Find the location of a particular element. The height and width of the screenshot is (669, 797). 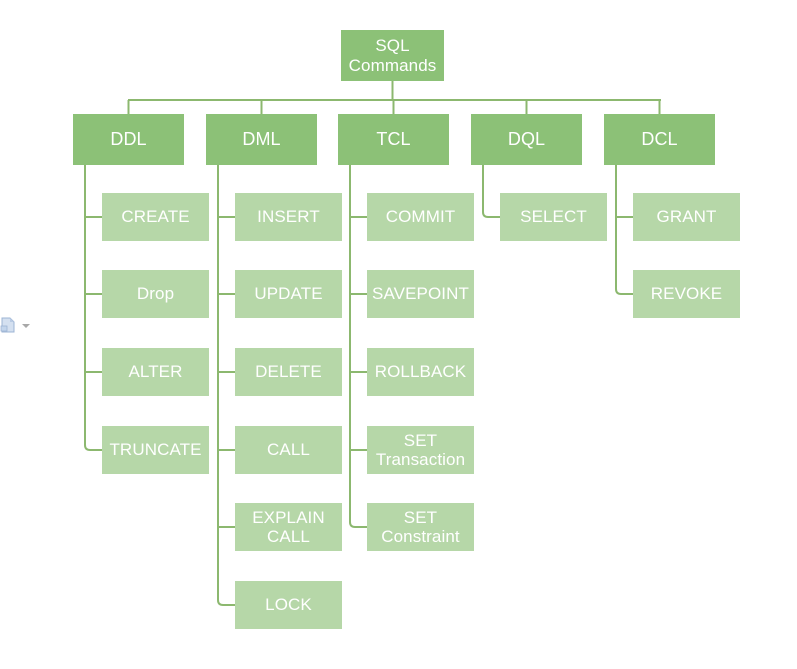

node-leaf-commit: COMMIT is located at coordinates (420, 217).